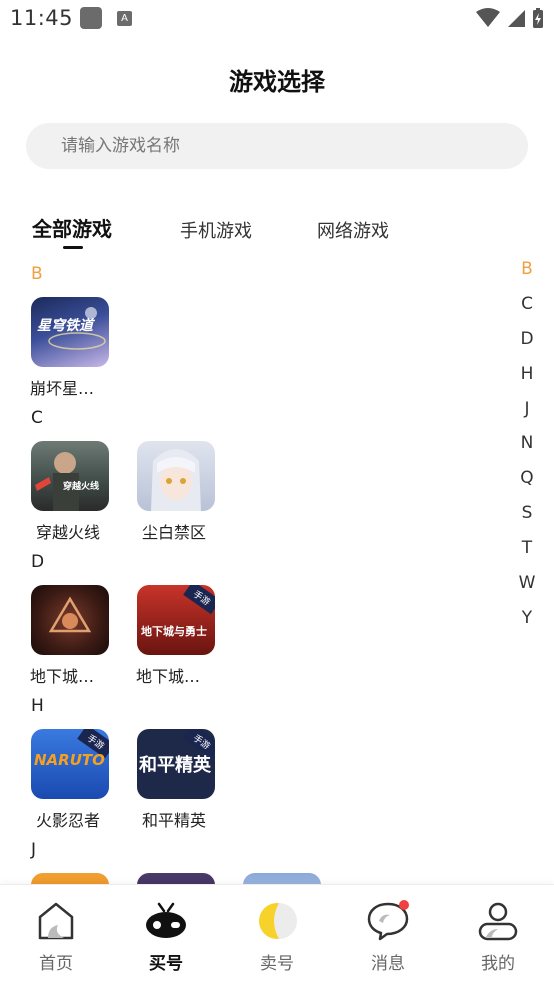  I want to click on battery-icon, so click(538, 18).